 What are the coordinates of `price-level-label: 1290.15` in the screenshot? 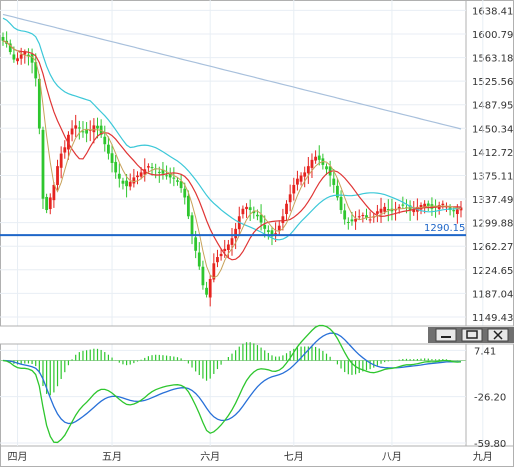 It's located at (444, 228).